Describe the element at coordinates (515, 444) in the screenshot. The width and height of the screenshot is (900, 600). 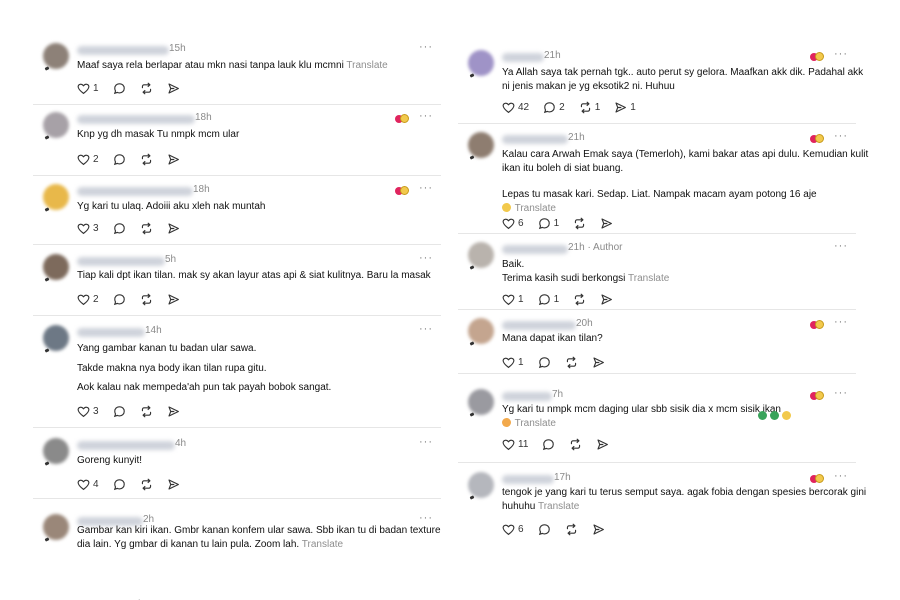
I see `like-button: 11` at that location.